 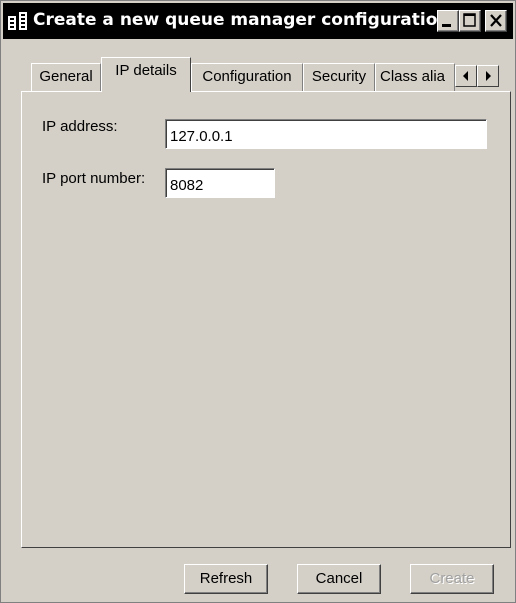 I want to click on tab-ip-details: IP details, so click(x=146, y=74).